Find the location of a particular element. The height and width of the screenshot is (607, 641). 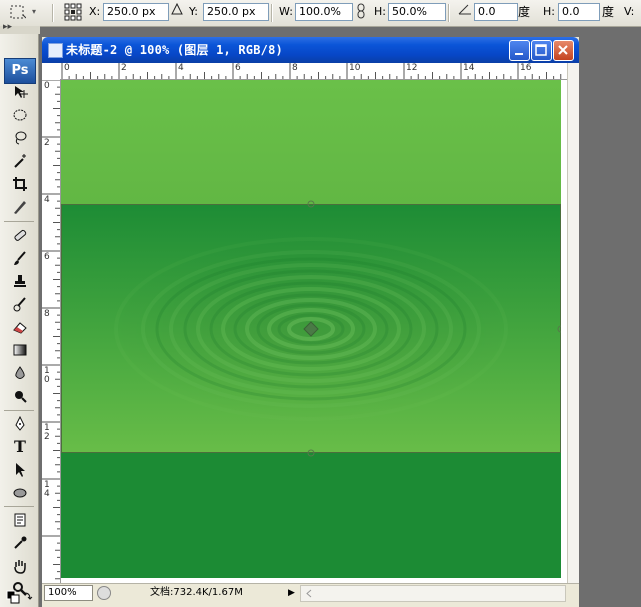

x-label: X: is located at coordinates (95, 11).